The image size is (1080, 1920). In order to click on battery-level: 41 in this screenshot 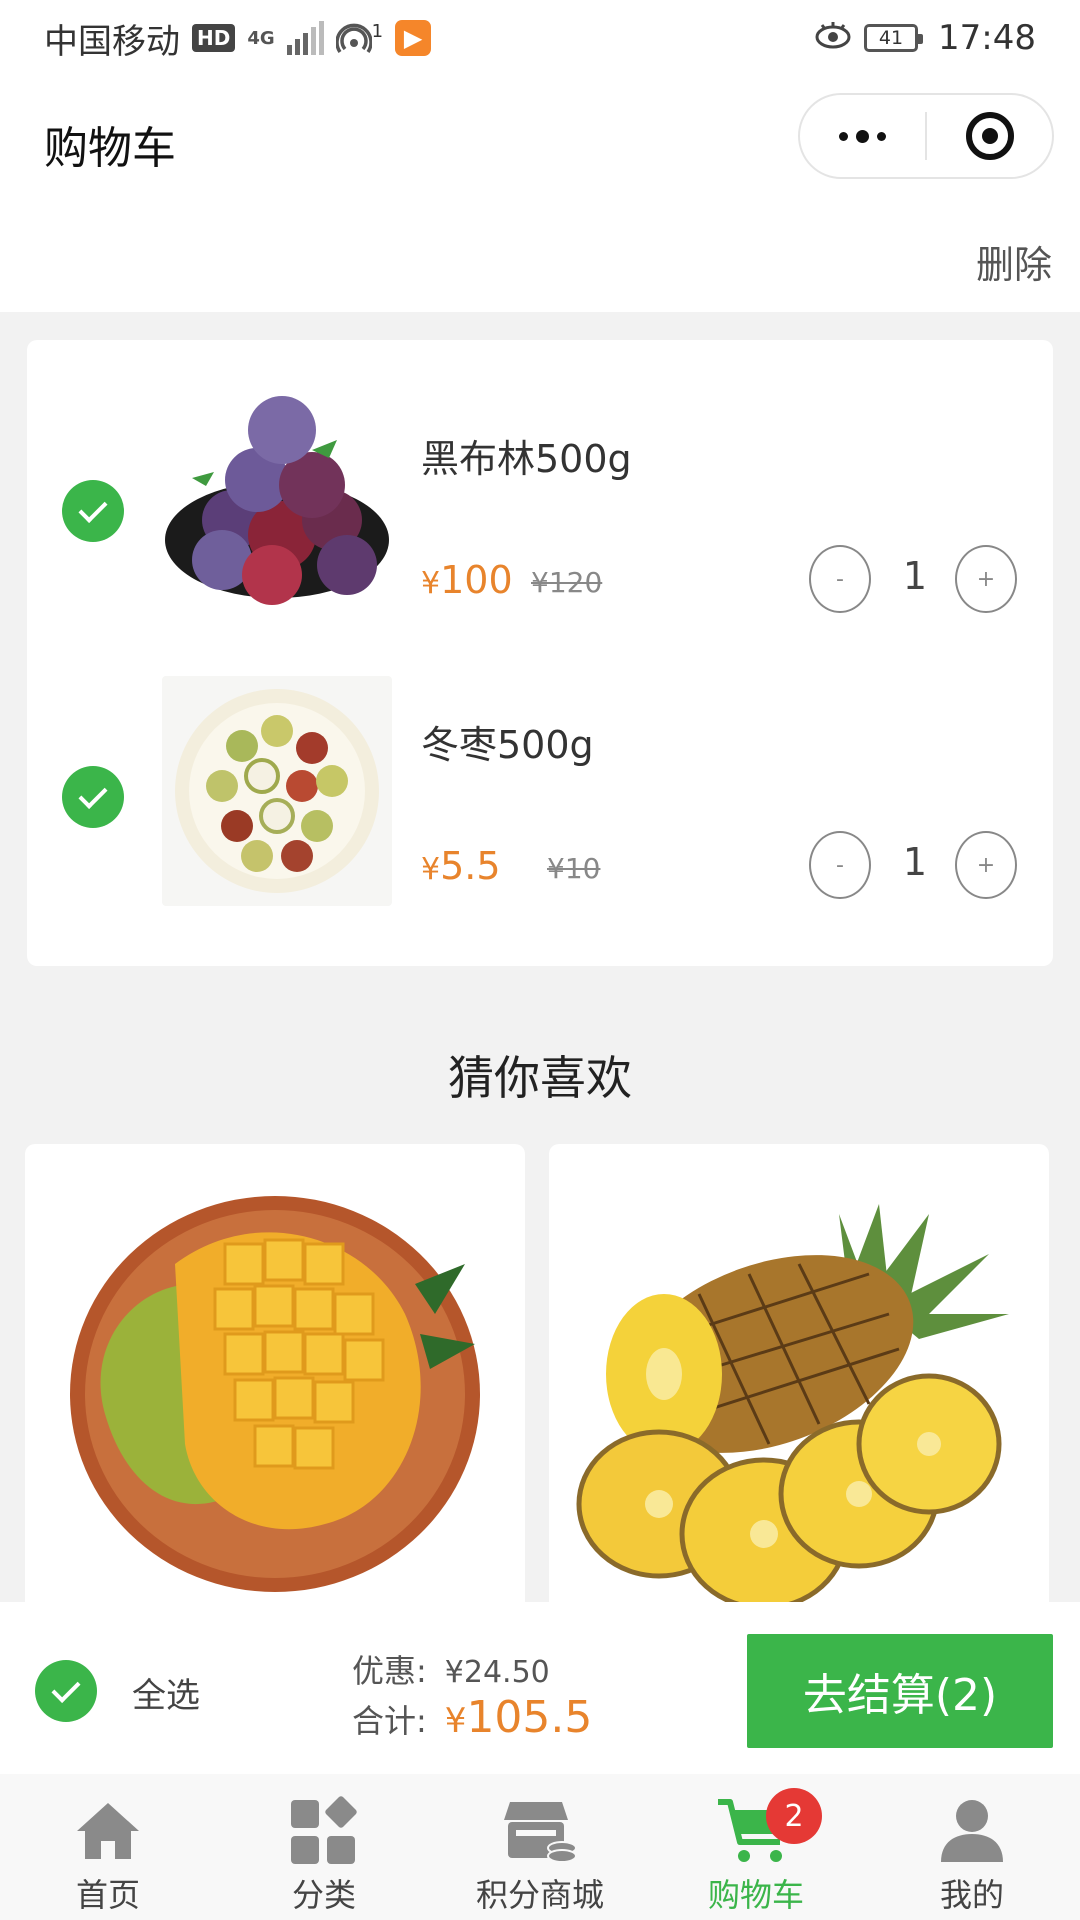, I will do `click(891, 38)`.